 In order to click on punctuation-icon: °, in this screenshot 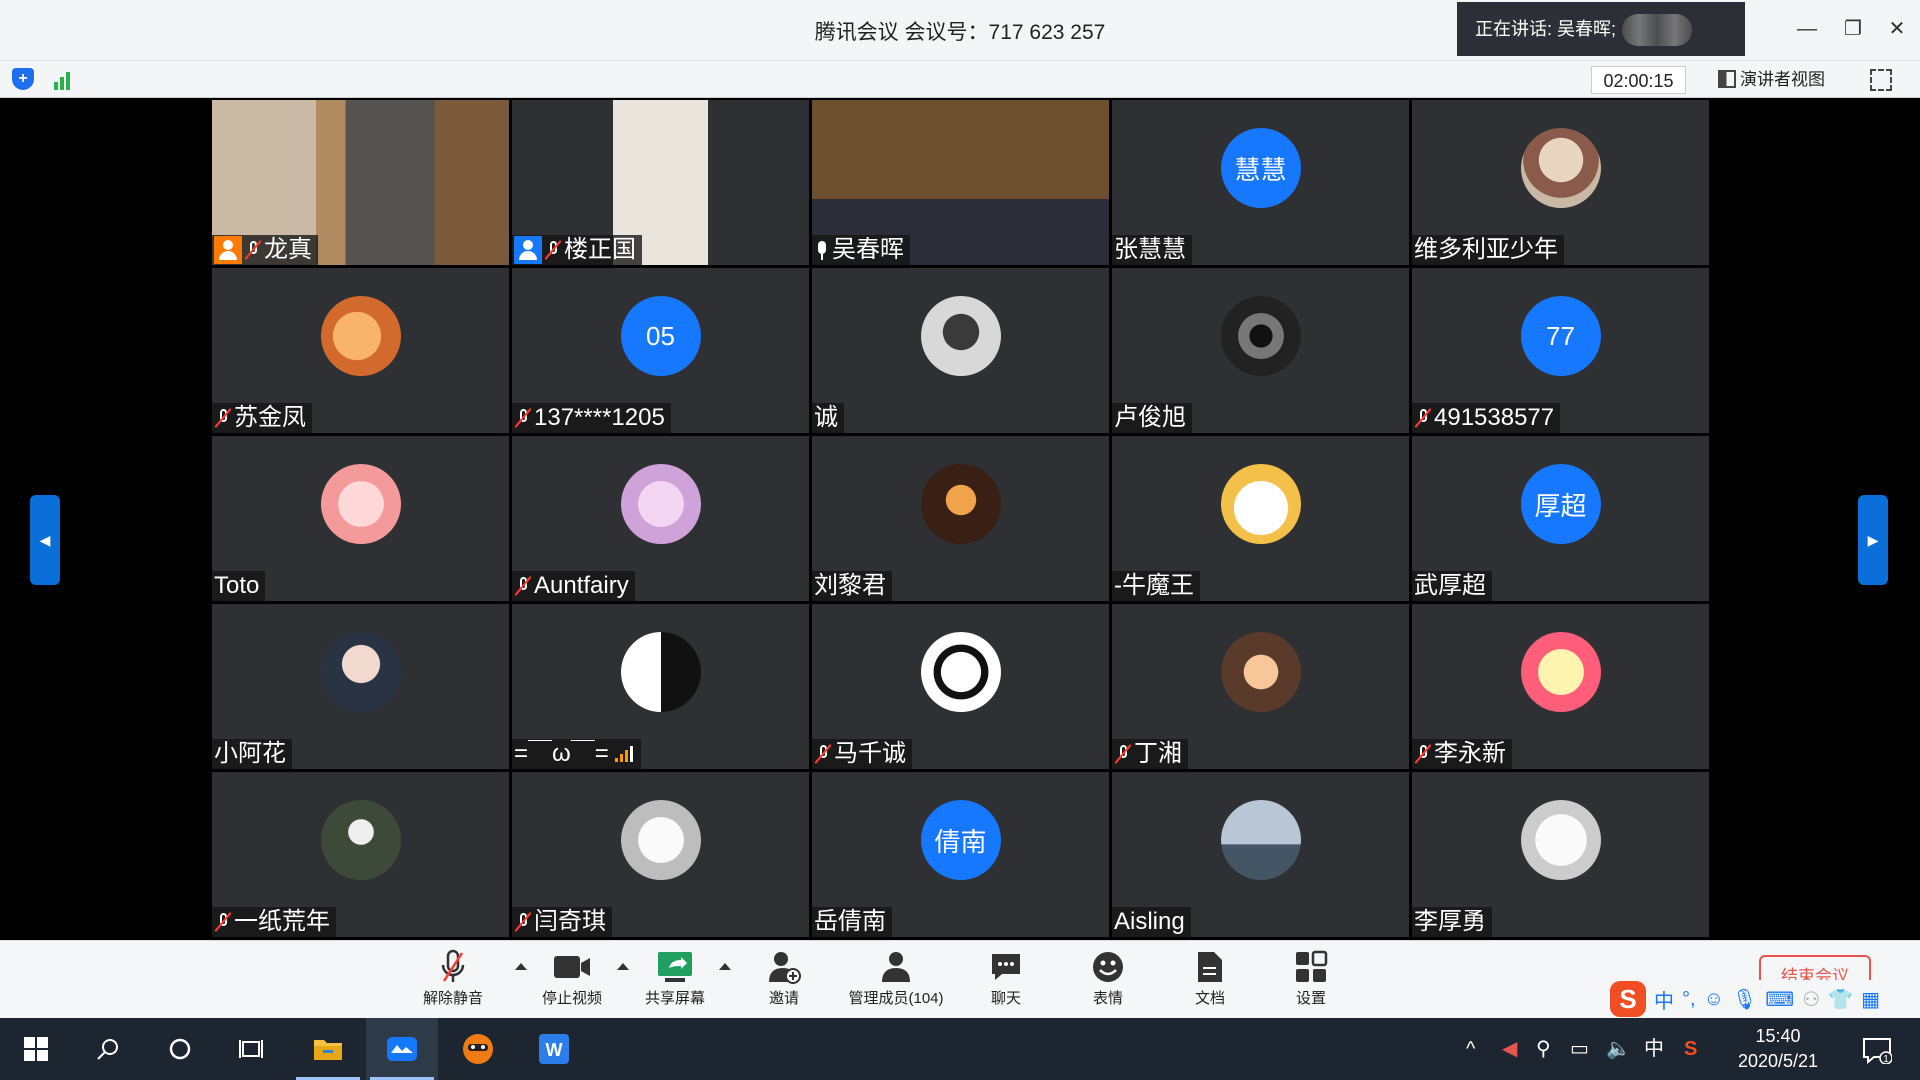, I will do `click(1689, 999)`.